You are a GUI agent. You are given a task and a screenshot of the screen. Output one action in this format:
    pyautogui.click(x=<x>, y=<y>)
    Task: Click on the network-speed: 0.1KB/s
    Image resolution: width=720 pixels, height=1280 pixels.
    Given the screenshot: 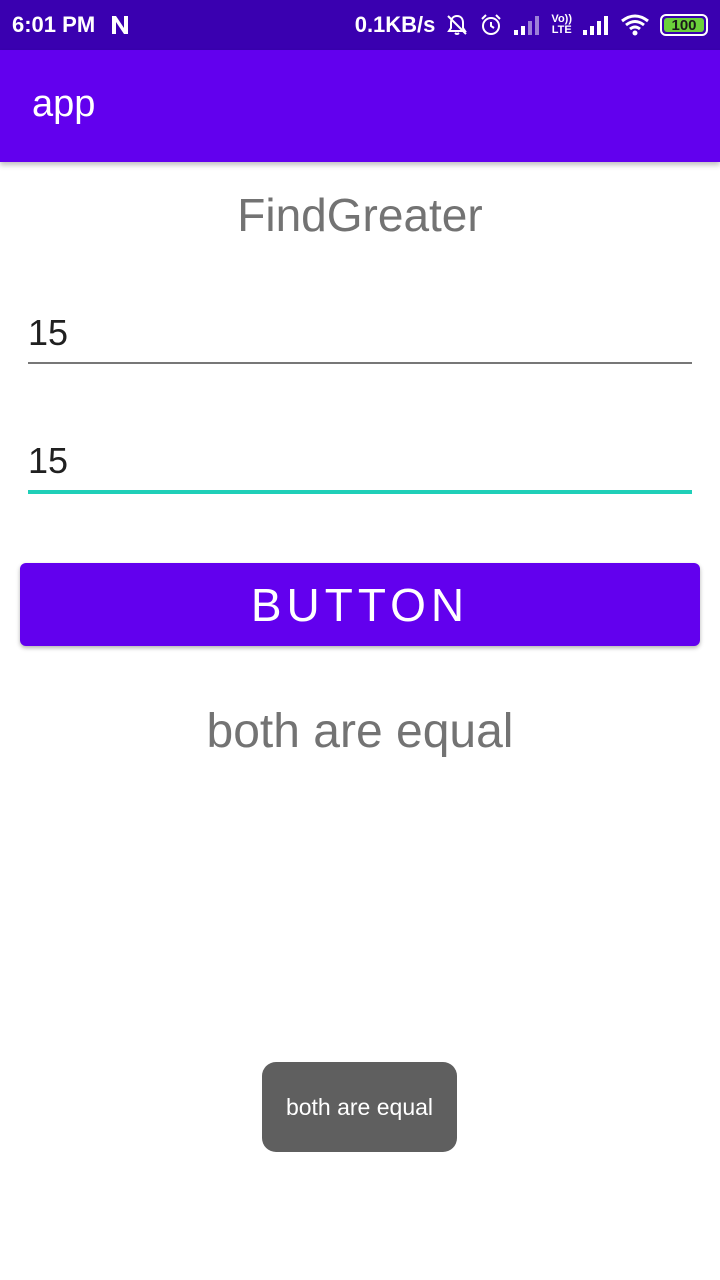 What is the action you would take?
    pyautogui.click(x=395, y=24)
    